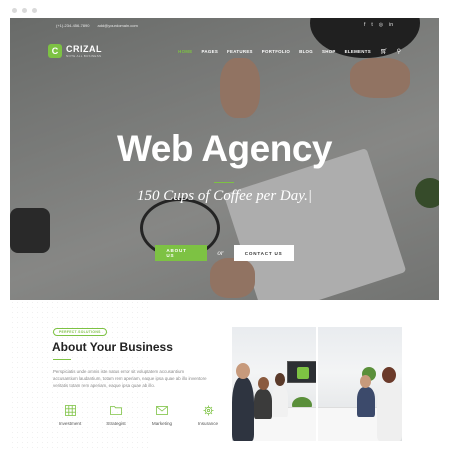  I want to click on window-controls, so click(24, 10).